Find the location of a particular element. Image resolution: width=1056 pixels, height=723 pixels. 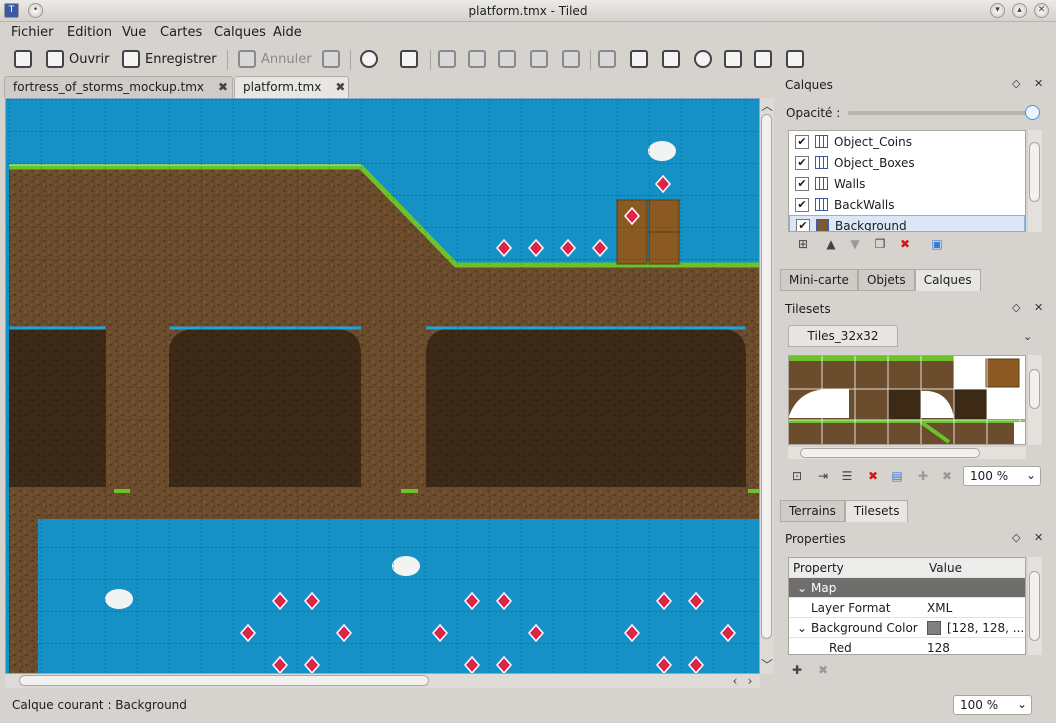

ellipse-tool is located at coordinates (703, 59).